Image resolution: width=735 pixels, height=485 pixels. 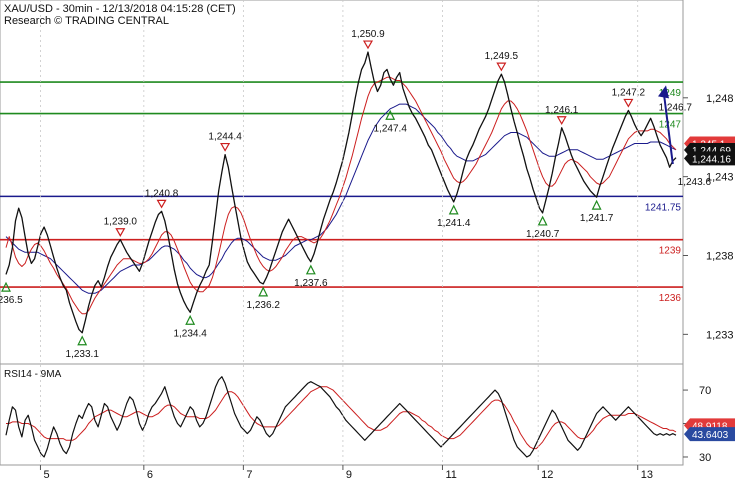 What do you see at coordinates (46, 474) in the screenshot?
I see `x-tick-label: 5` at bounding box center [46, 474].